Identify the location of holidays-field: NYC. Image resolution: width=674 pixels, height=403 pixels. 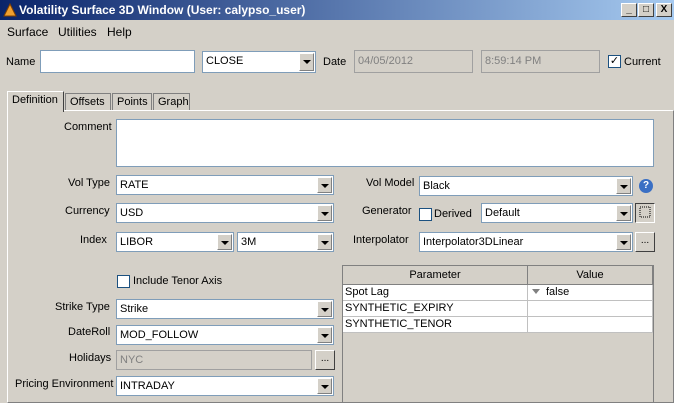
(214, 360).